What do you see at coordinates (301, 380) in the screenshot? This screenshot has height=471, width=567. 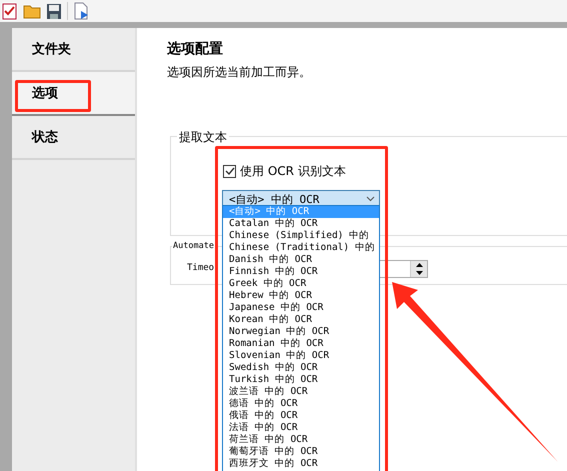 I see `dropdown-option: Turkish 中的 OCR` at bounding box center [301, 380].